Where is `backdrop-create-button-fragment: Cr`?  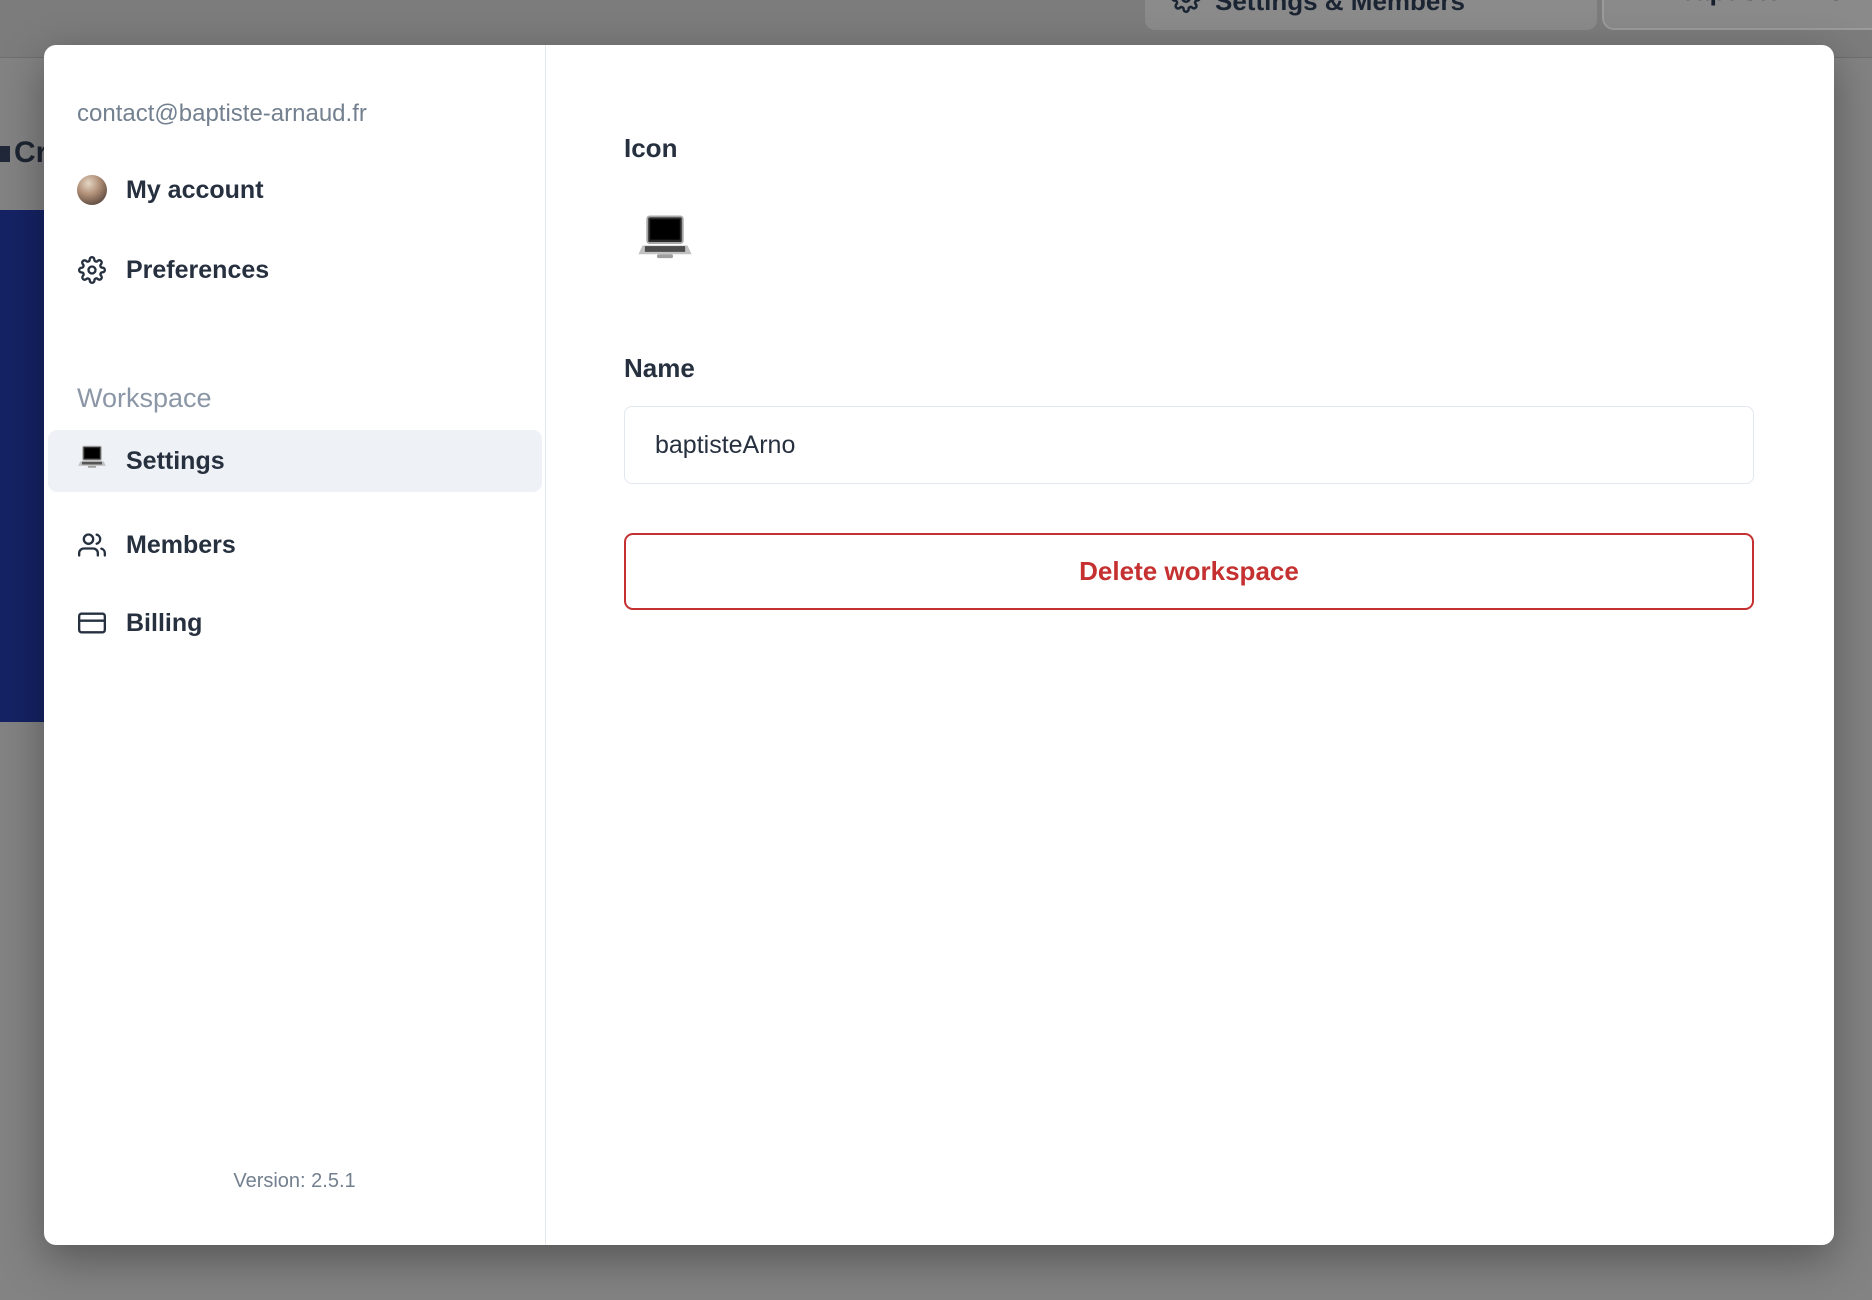
backdrop-create-button-fragment: Cr is located at coordinates (31, 152).